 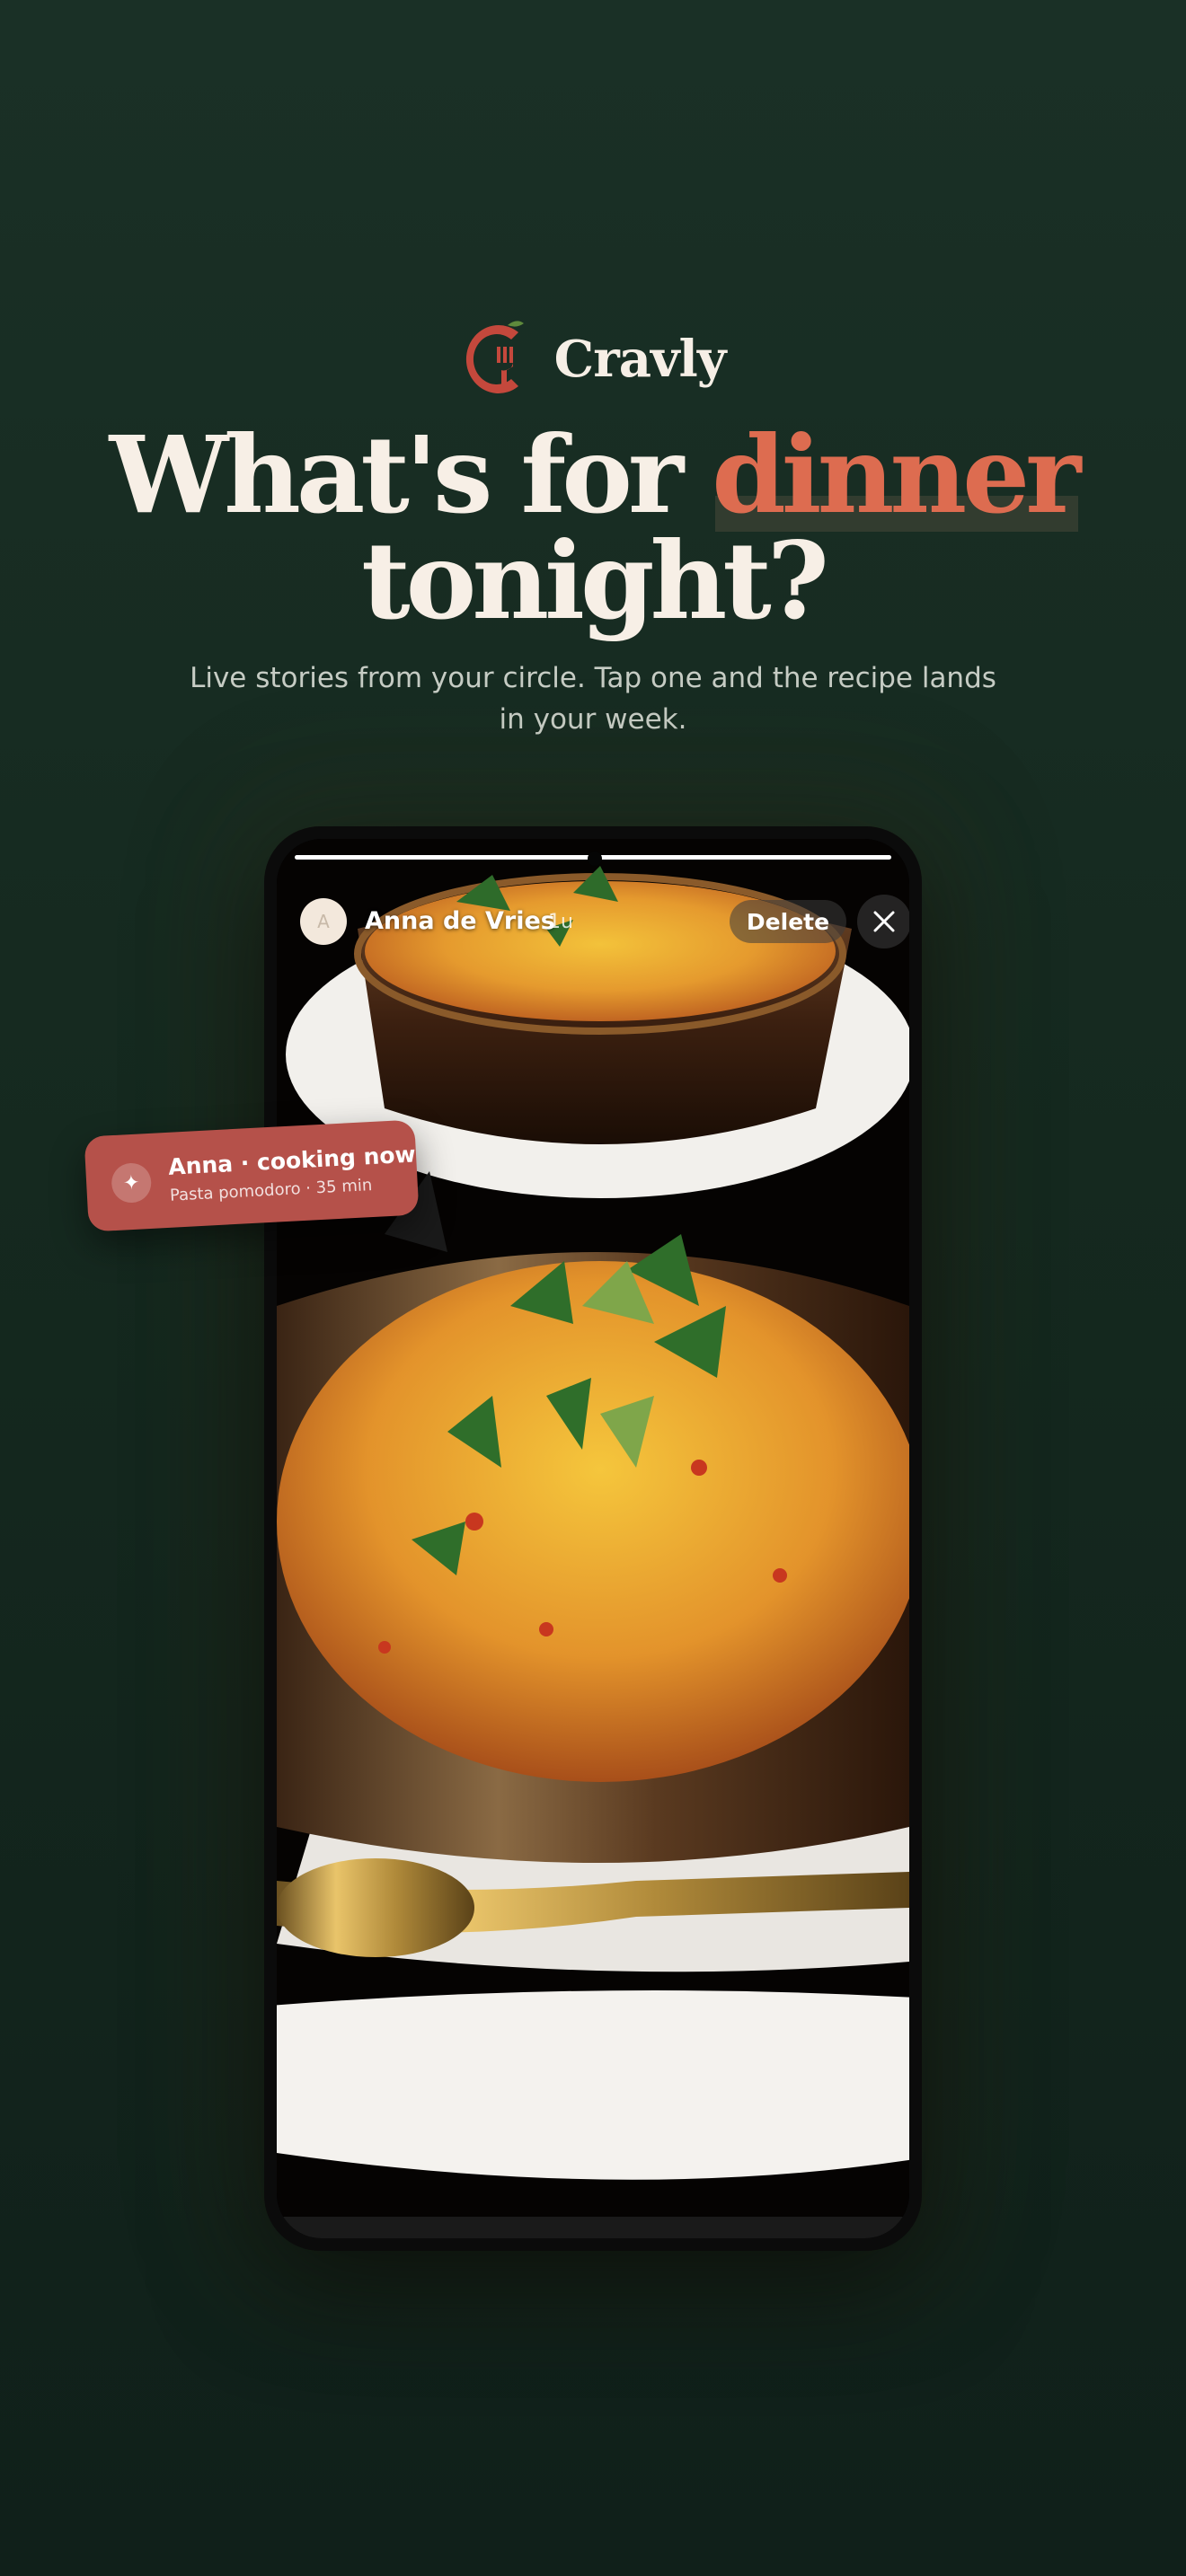 What do you see at coordinates (323, 921) in the screenshot?
I see `avatar: A` at bounding box center [323, 921].